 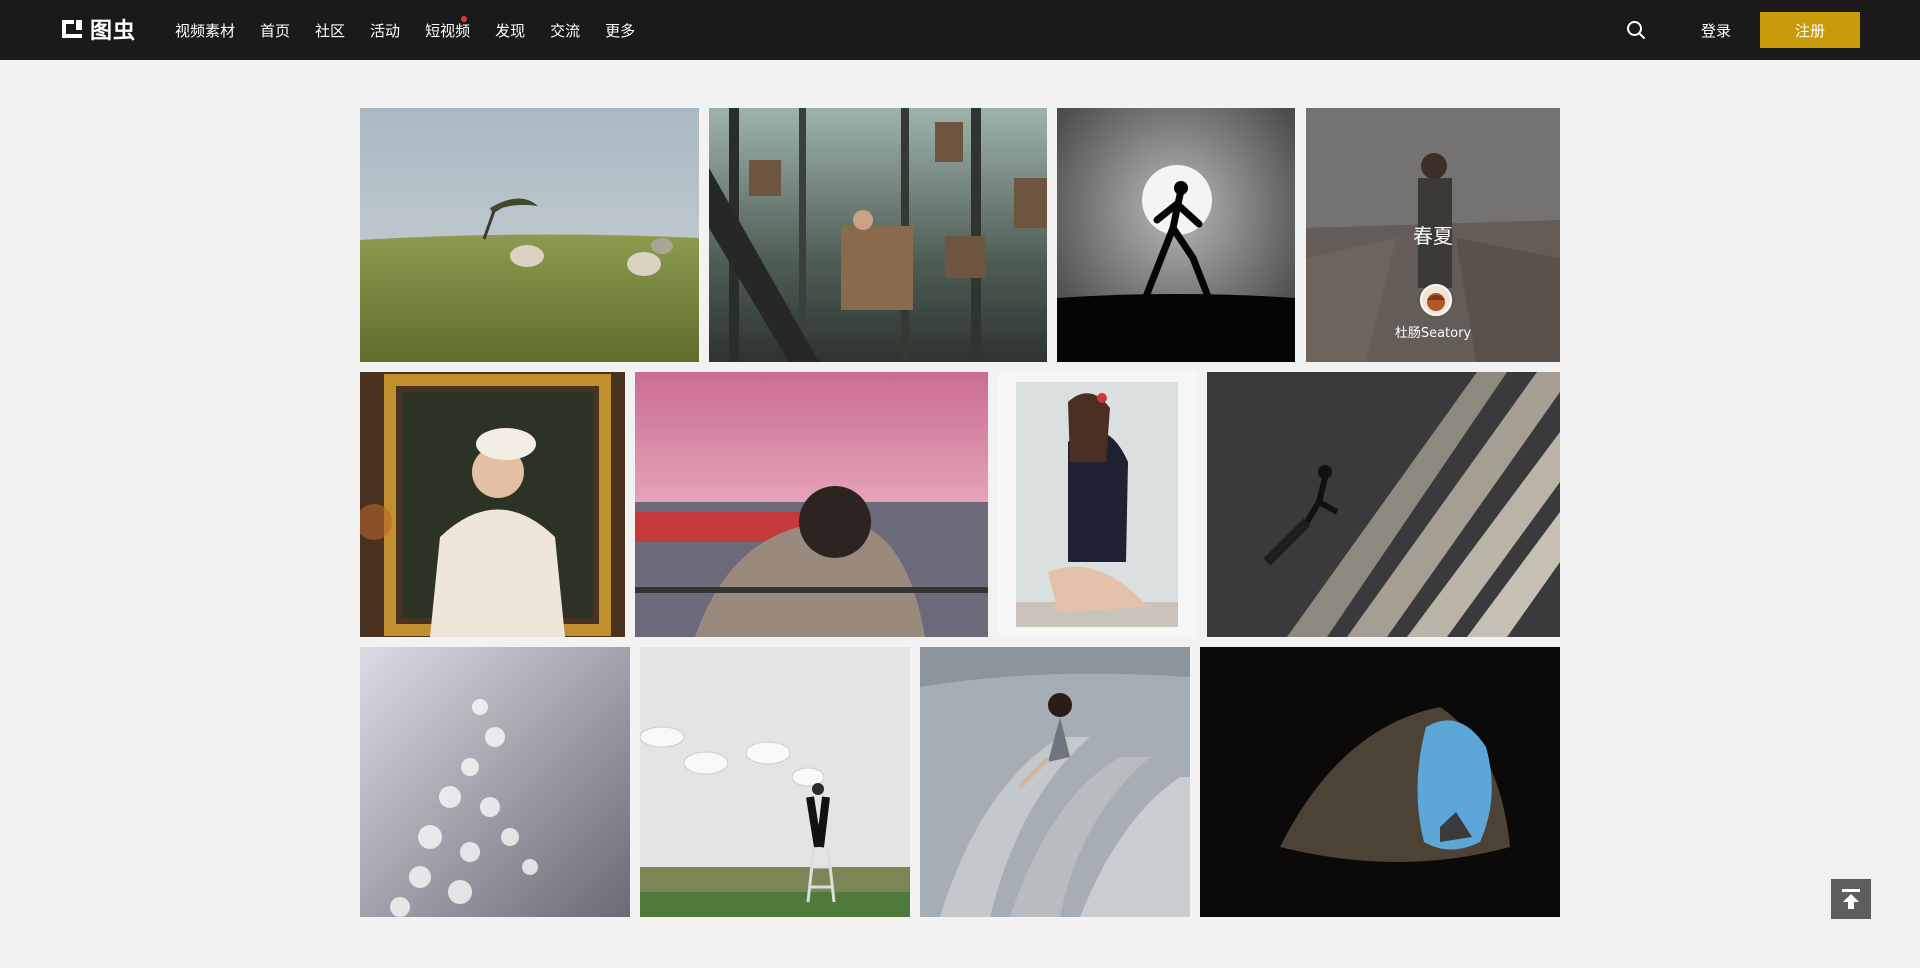 What do you see at coordinates (960, 30) in the screenshot?
I see `top-navigation-bar: 图虫 视频素材 首页 社区 活动 短视频 发现 交流 更多 登录 注册` at bounding box center [960, 30].